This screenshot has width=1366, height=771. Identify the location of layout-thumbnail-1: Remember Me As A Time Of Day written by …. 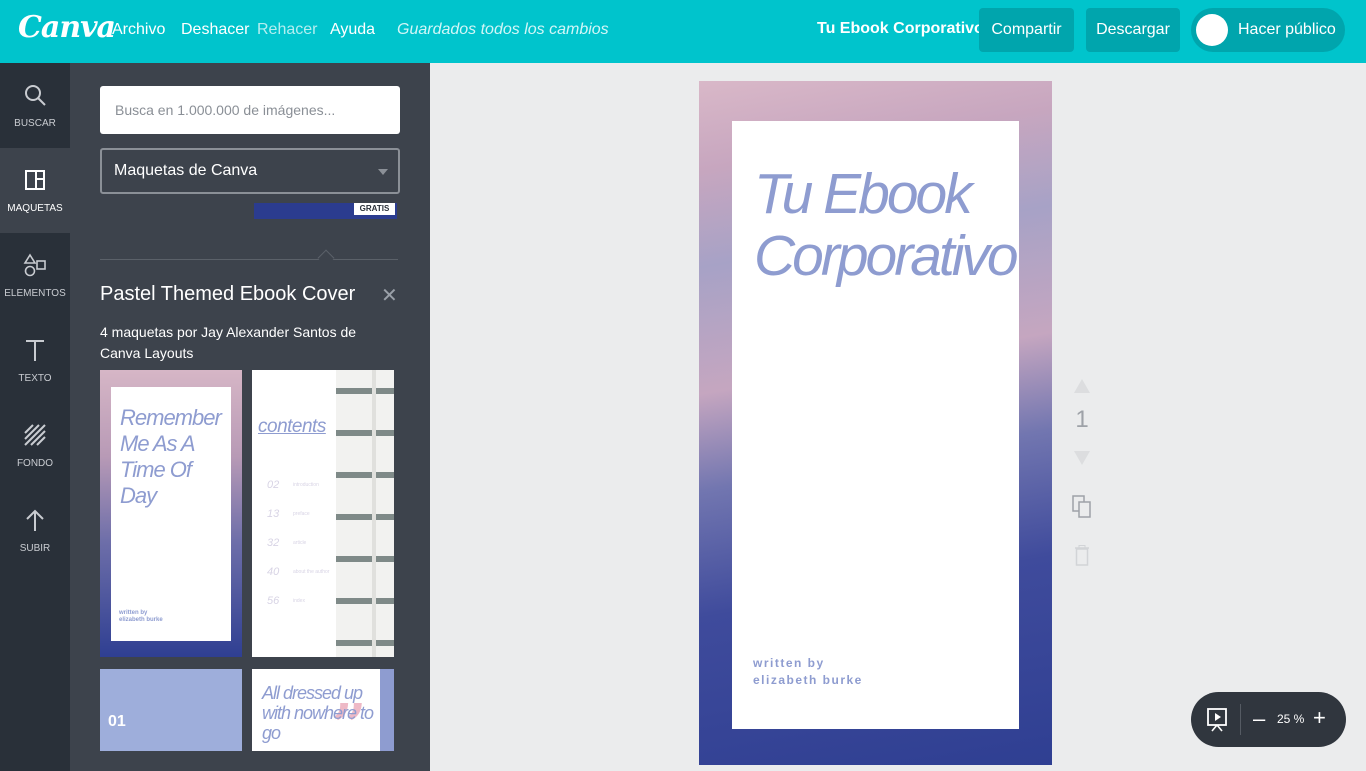
(171, 513).